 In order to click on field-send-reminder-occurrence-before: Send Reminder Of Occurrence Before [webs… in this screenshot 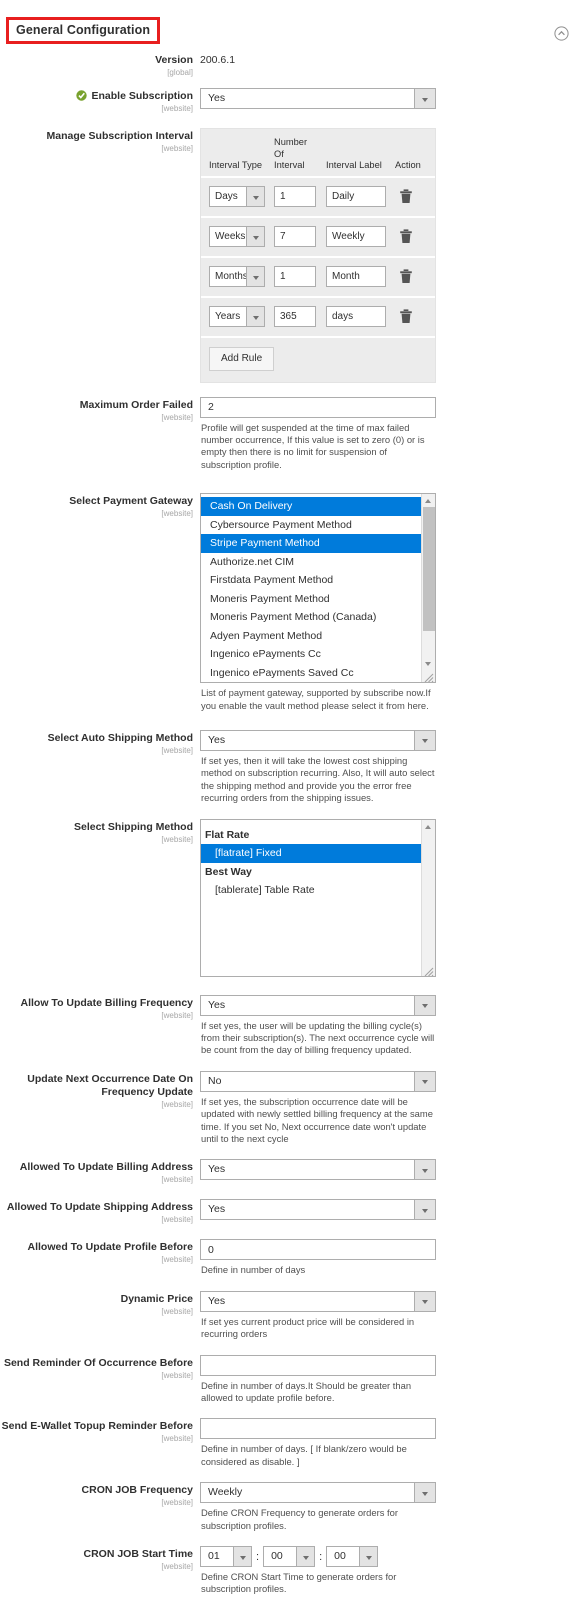, I will do `click(293, 1379)`.